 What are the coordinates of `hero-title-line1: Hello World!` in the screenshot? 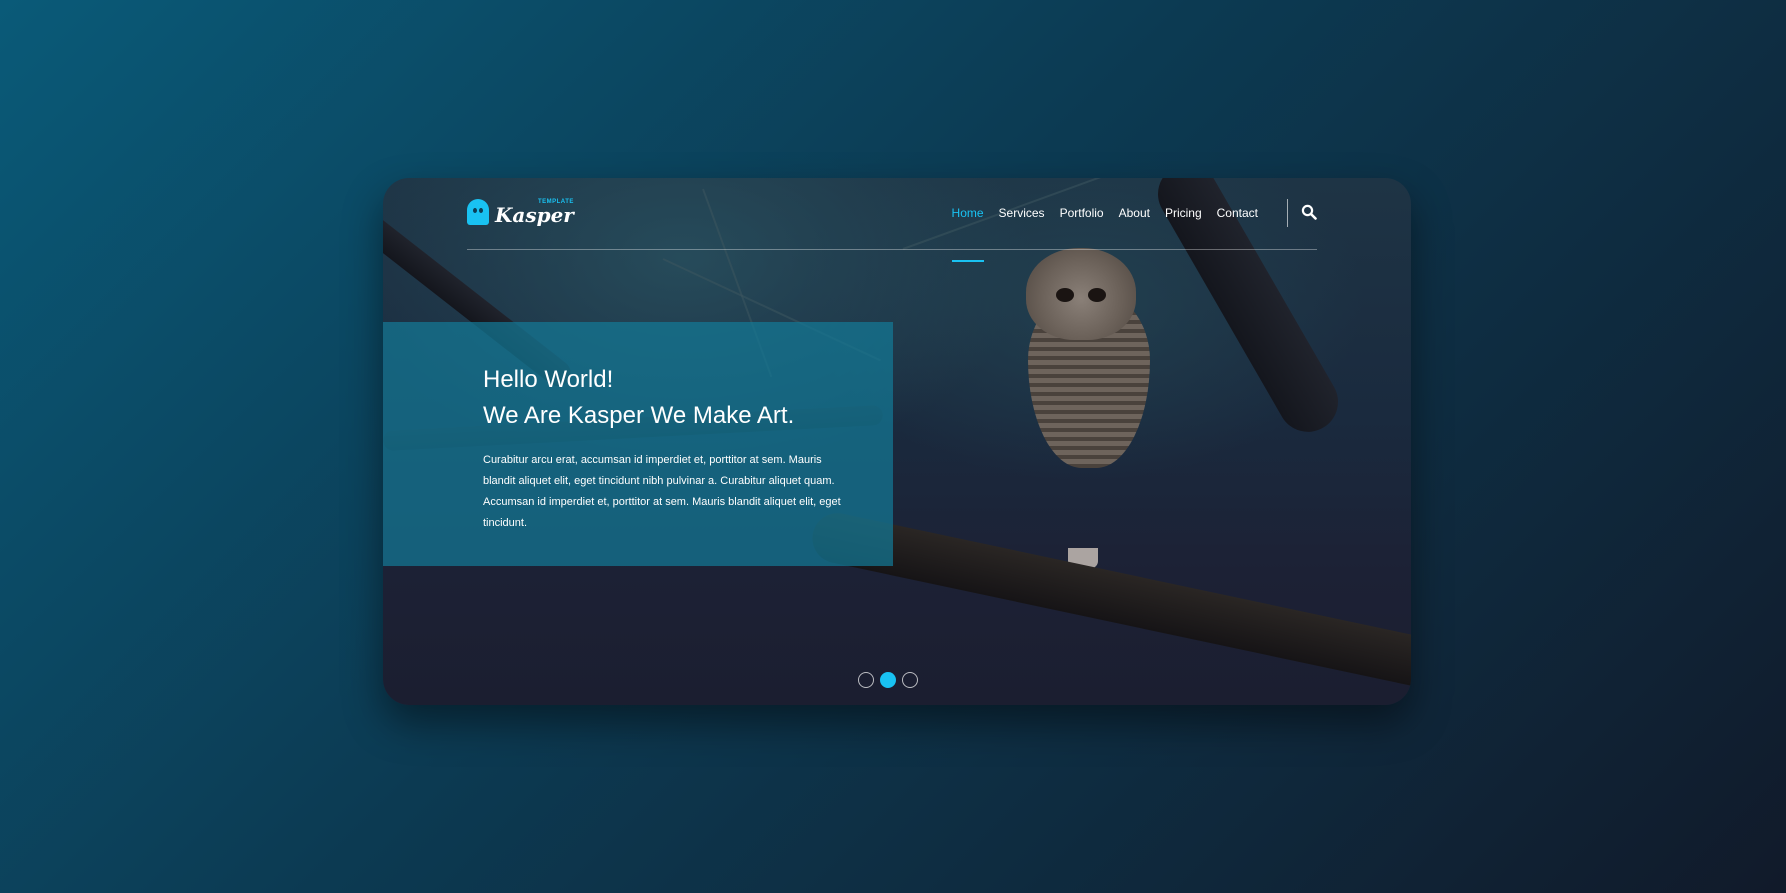 It's located at (548, 379).